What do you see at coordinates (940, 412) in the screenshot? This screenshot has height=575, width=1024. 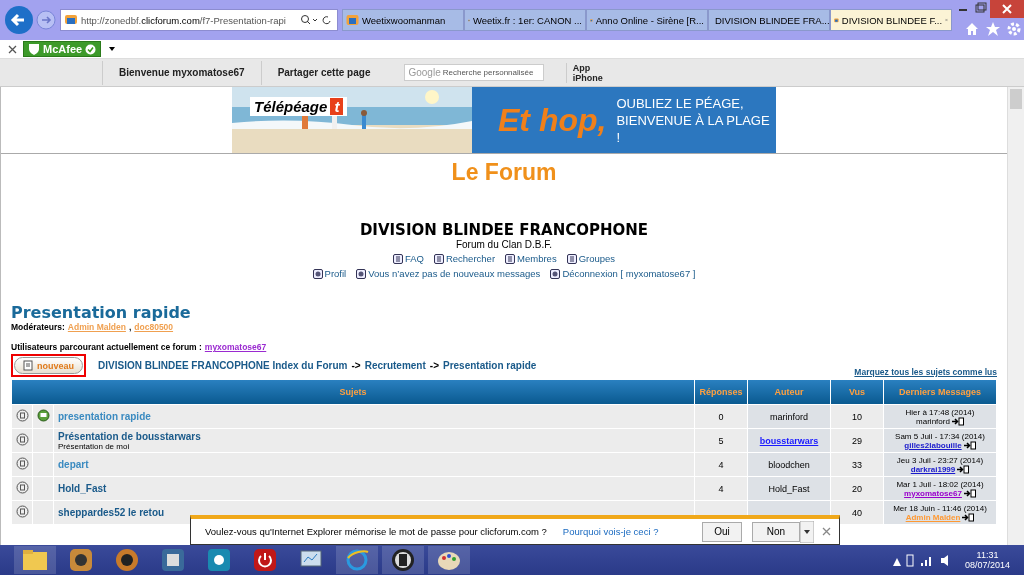 I see `last-post-date: Hier à 17:48 (2014)` at bounding box center [940, 412].